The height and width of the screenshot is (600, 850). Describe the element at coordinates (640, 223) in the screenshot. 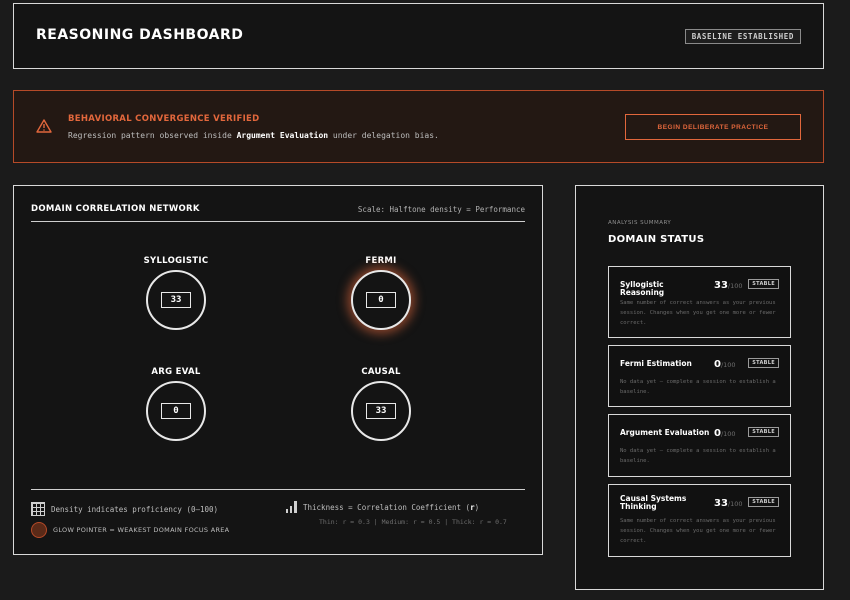

I see `status-eyebrow: ANALYSIS SUMMARY` at that location.